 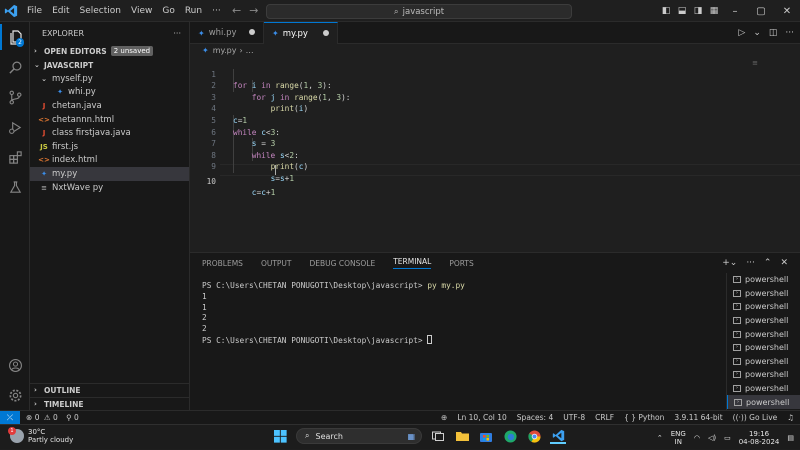 I want to click on tab-whi-py: ✦ whi.py, so click(x=227, y=33).